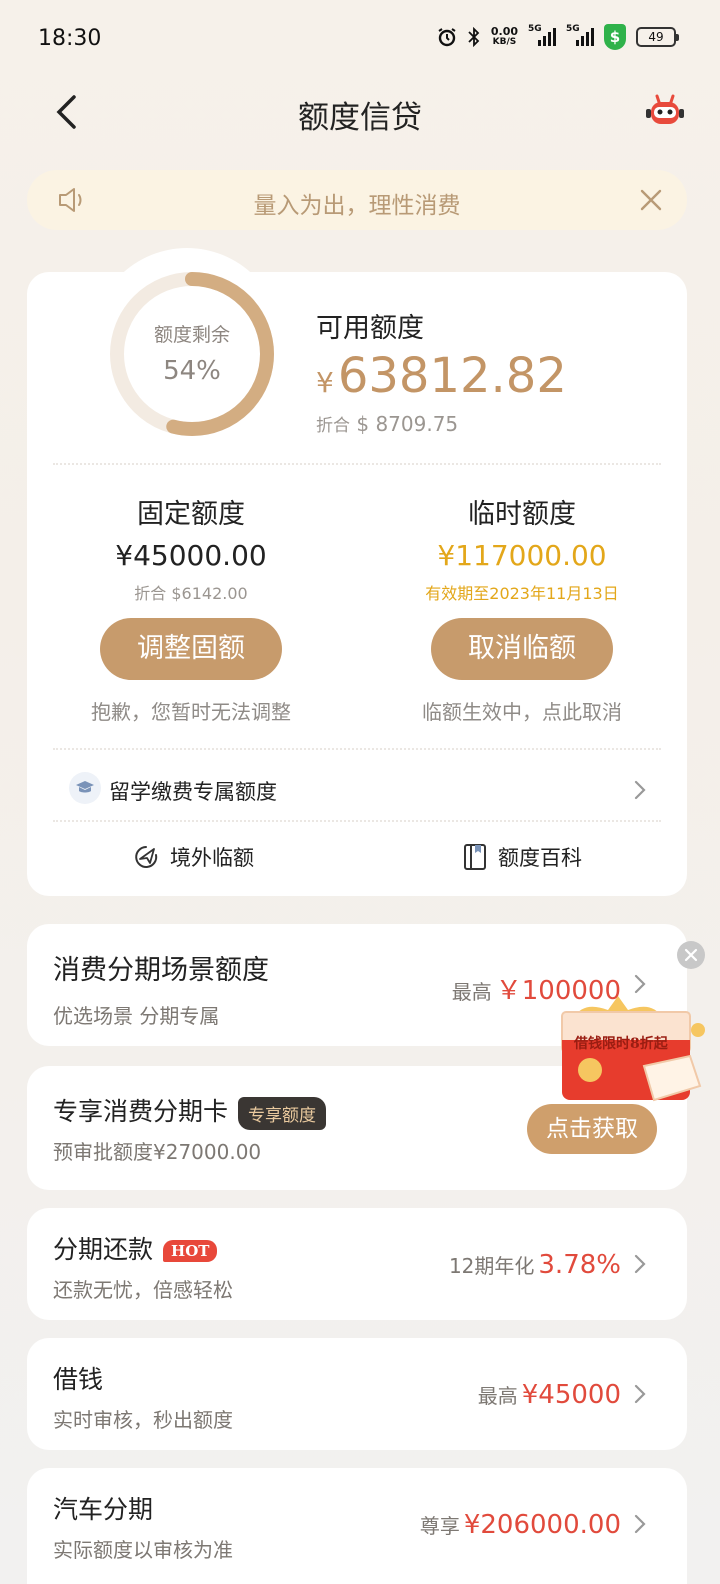  Describe the element at coordinates (157, 1152) in the screenshot. I see `exclusive-card-subtitle: 预审批额度¥27000.00` at that location.